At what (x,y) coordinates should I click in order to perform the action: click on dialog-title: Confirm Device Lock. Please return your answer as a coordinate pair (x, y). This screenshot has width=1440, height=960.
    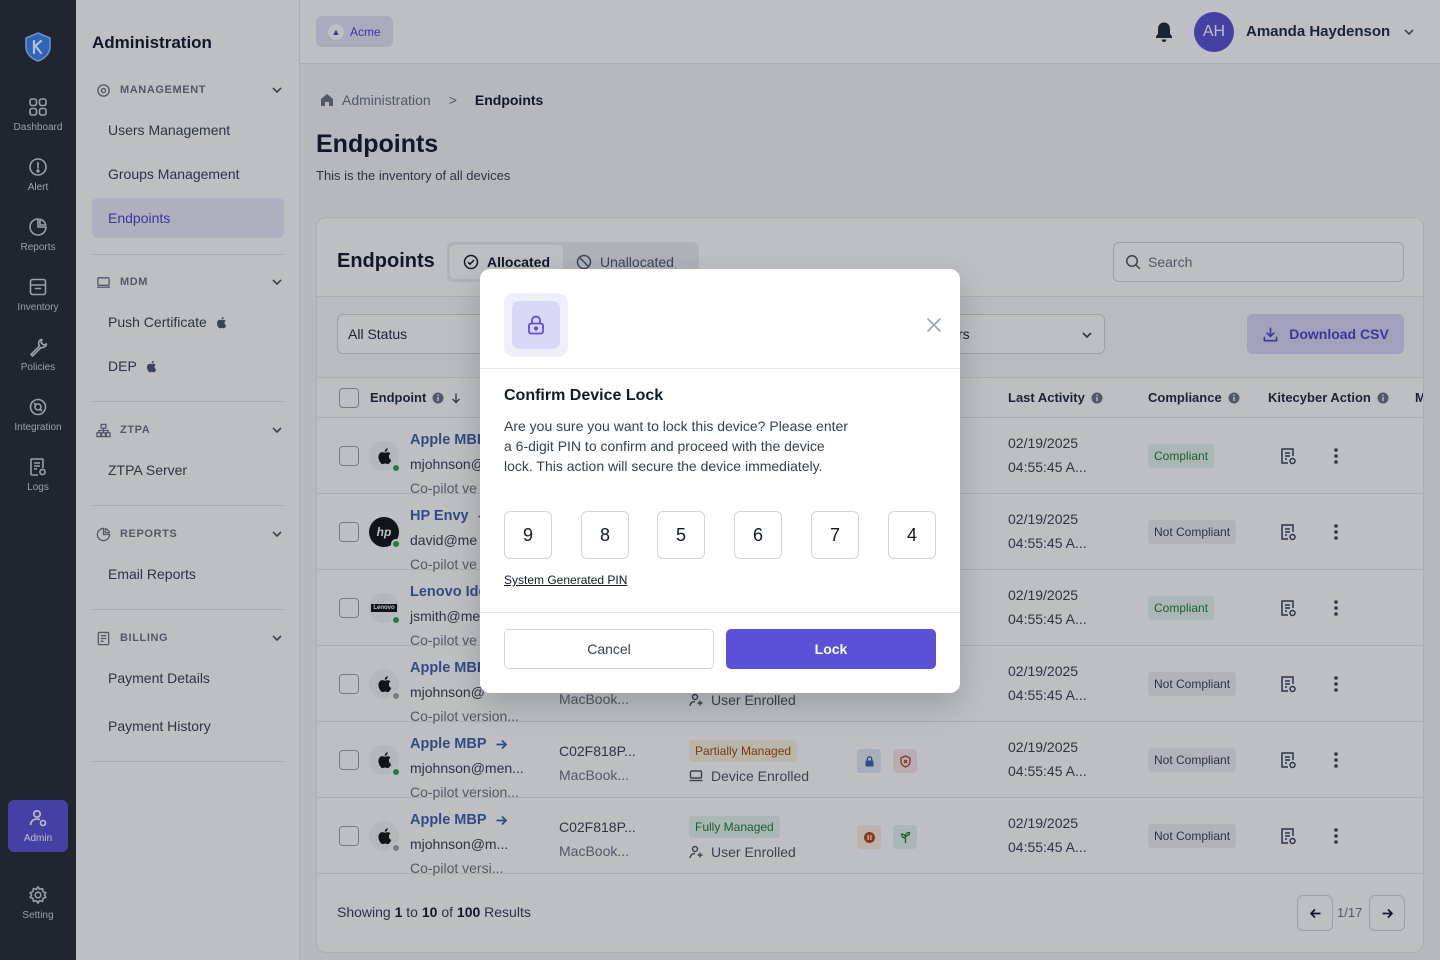
    Looking at the image, I should click on (584, 395).